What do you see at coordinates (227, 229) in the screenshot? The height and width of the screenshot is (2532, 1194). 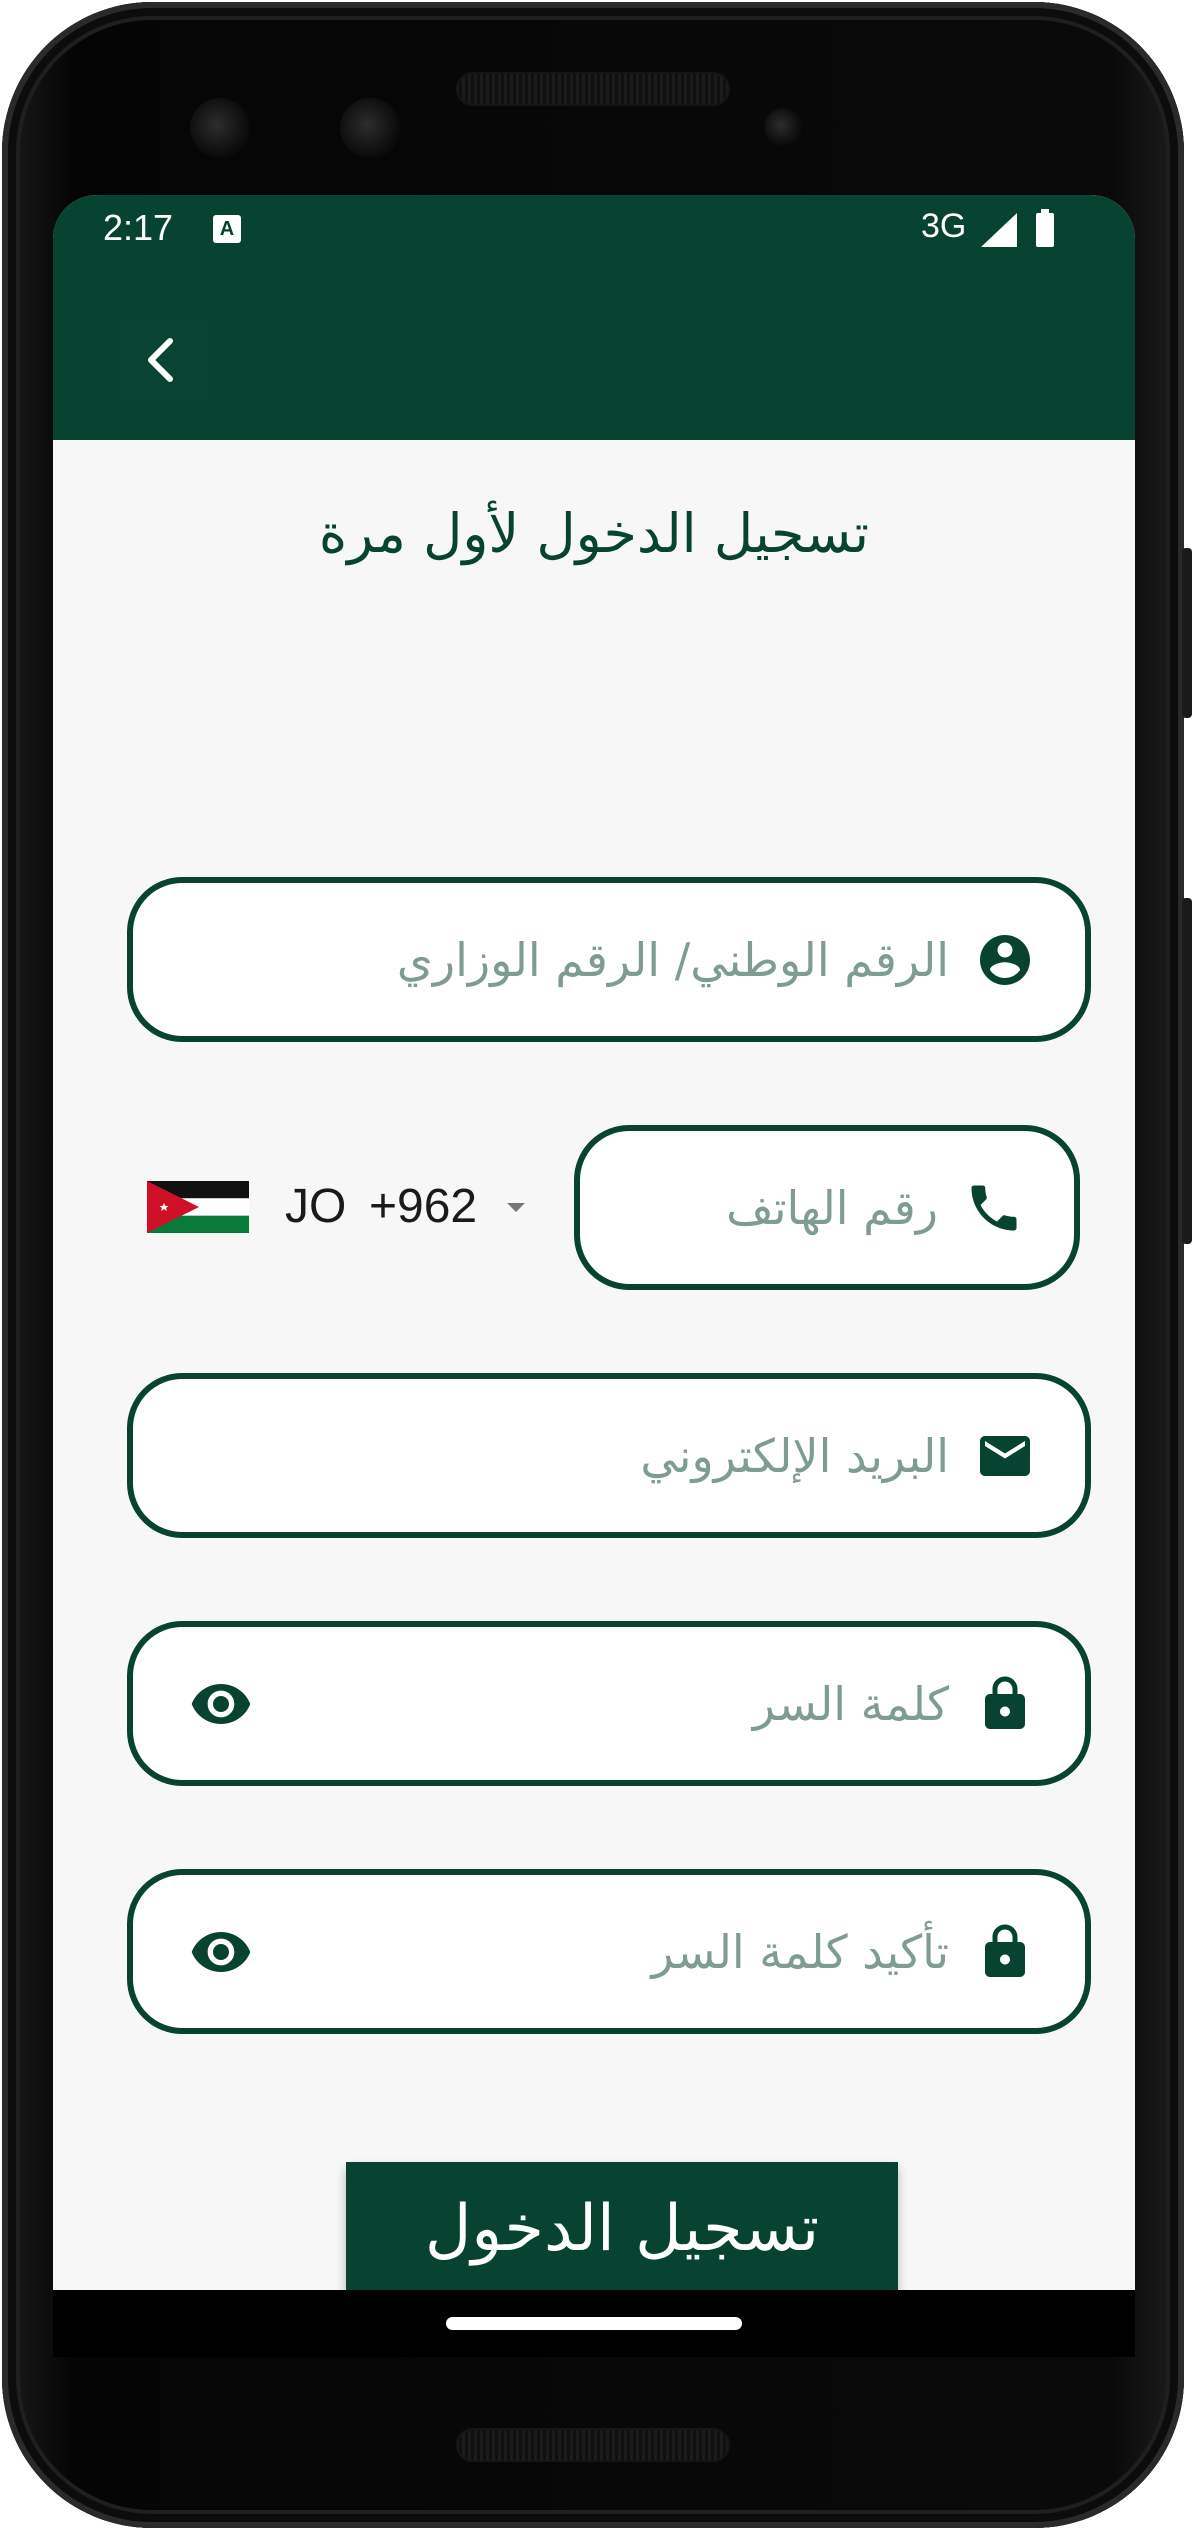 I see `notification-icon: A` at bounding box center [227, 229].